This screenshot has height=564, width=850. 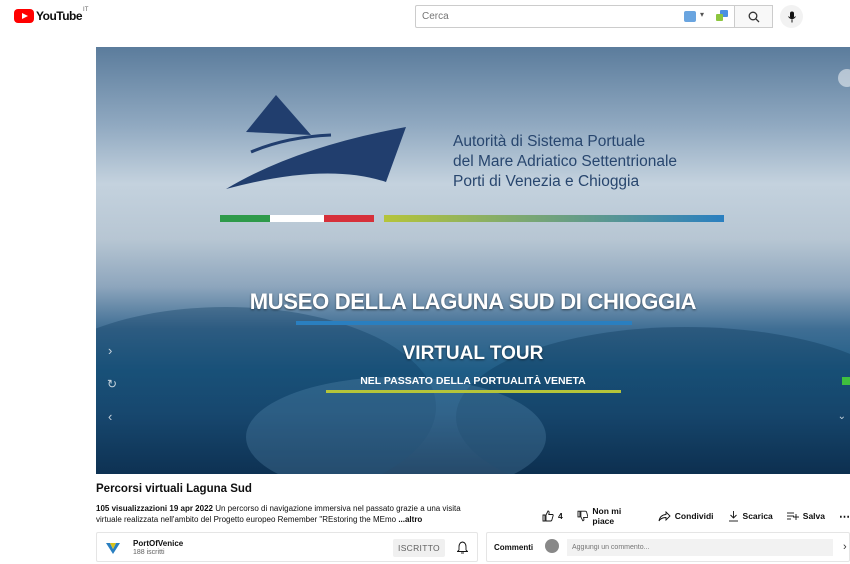 What do you see at coordinates (110, 350) in the screenshot?
I see `next-icon: ›` at bounding box center [110, 350].